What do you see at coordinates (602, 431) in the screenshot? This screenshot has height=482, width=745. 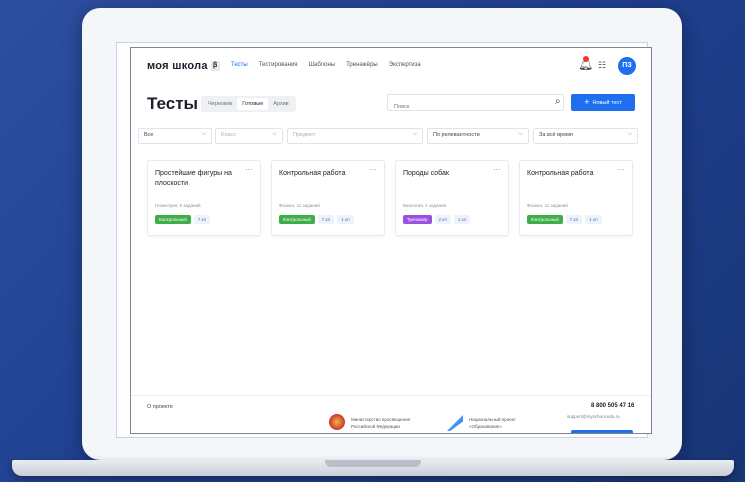 I see `footer-button` at bounding box center [602, 431].